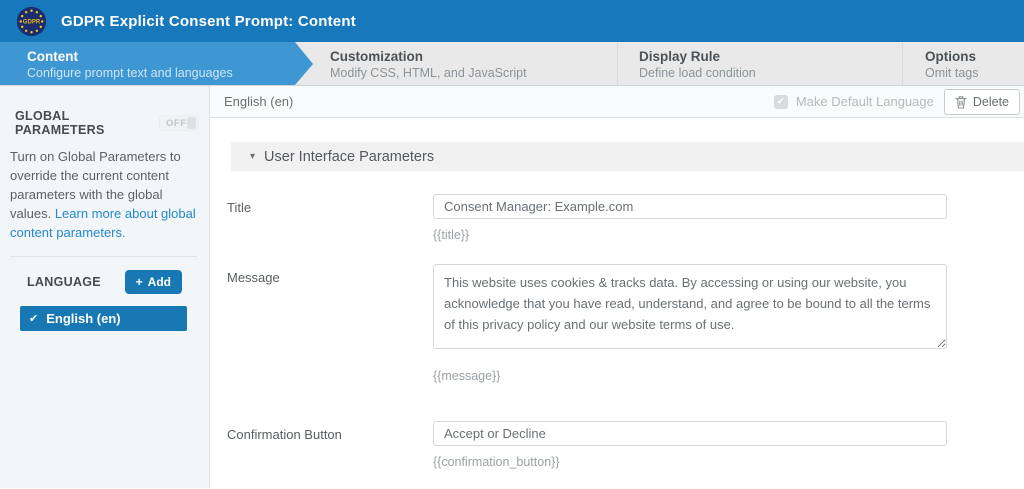 Image resolution: width=1024 pixels, height=489 pixels. I want to click on plus-icon: +, so click(139, 282).